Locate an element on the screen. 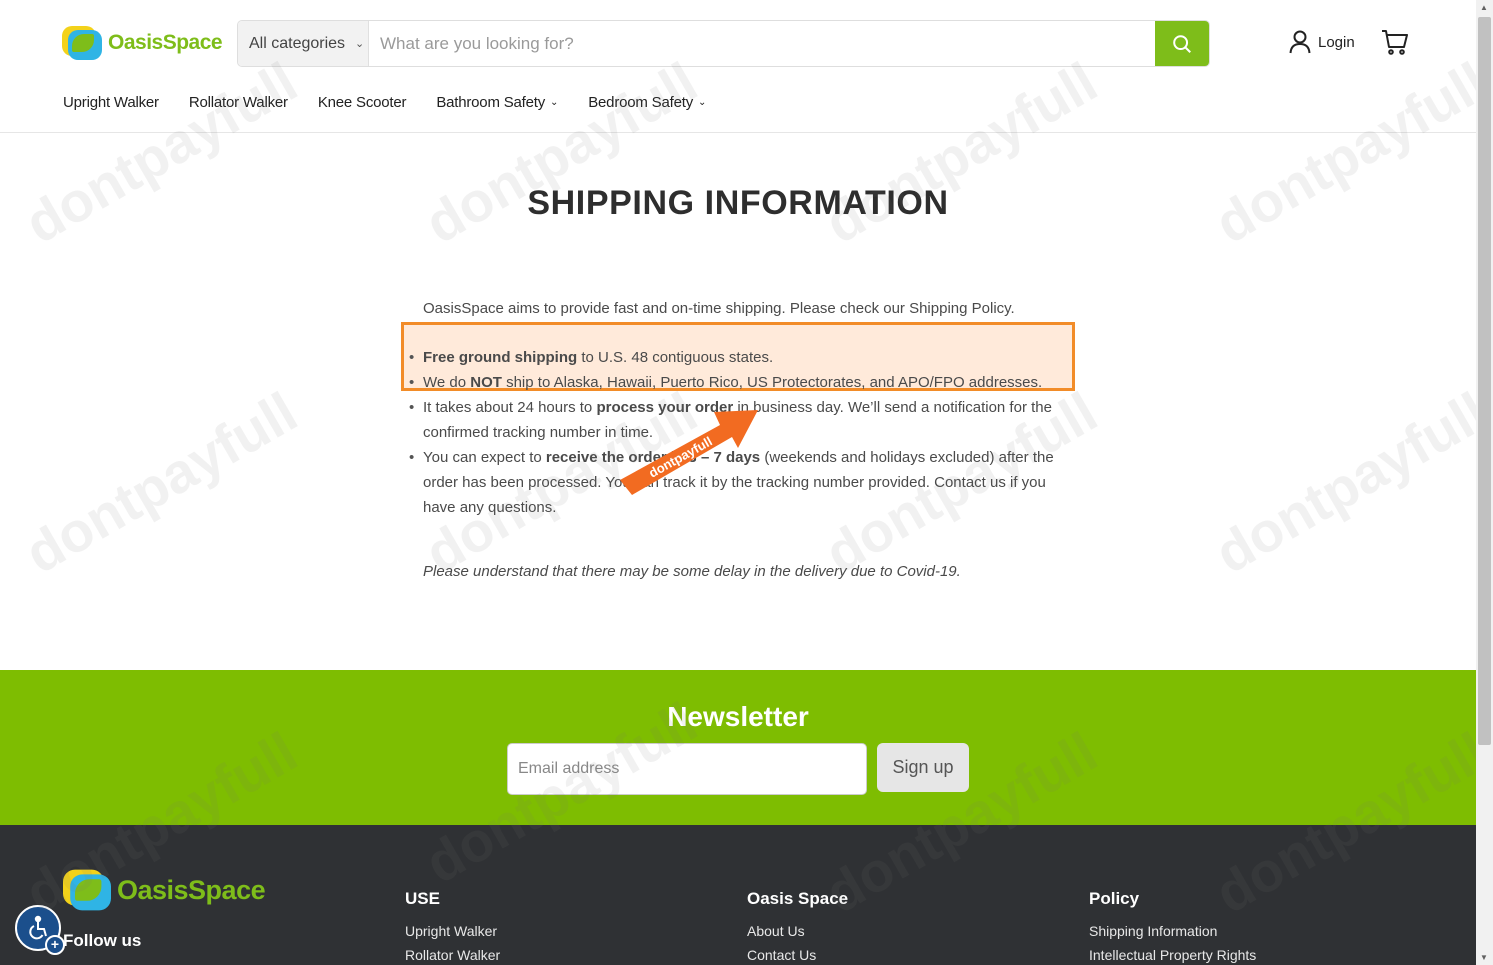  search-icon is located at coordinates (1182, 43).